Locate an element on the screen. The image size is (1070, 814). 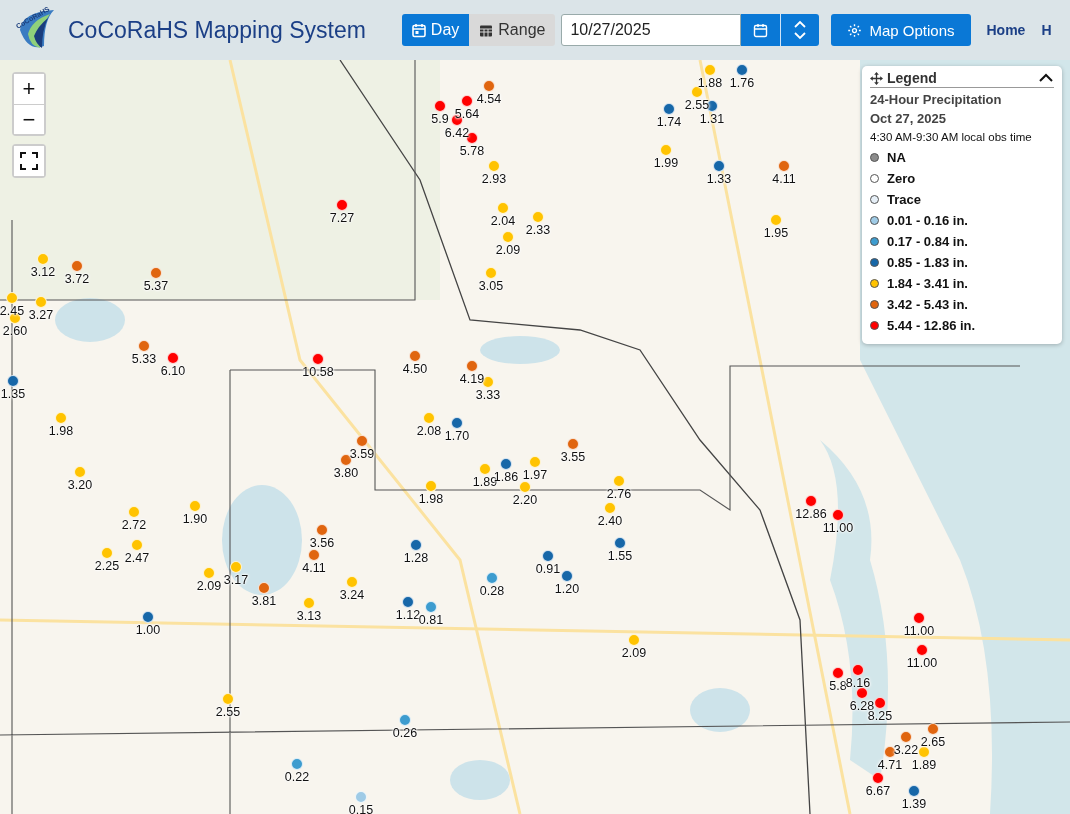
precipitation-value: 3.33 is located at coordinates (488, 395).